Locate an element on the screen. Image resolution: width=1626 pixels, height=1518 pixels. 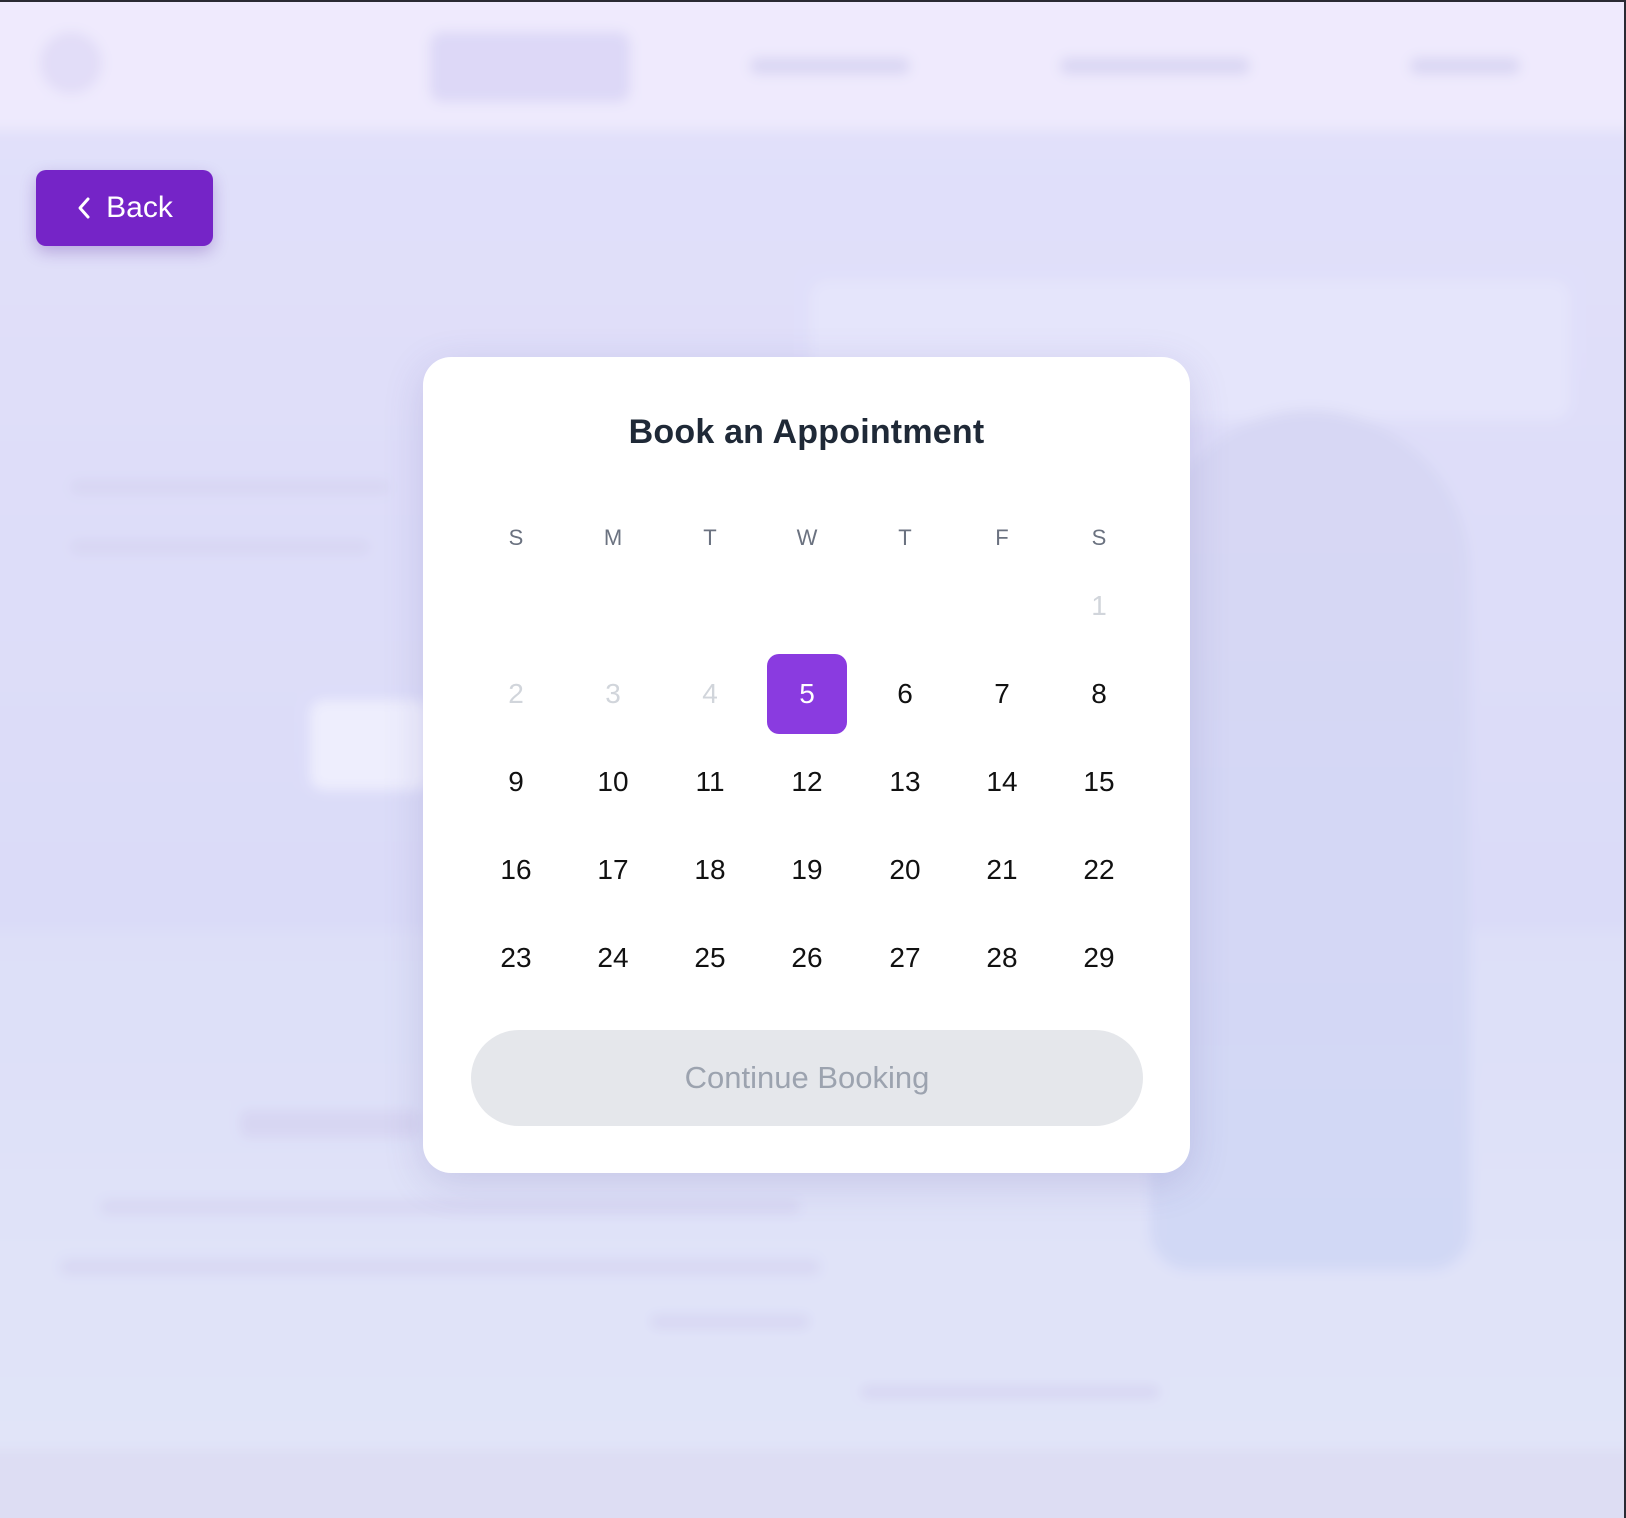
calendar-day: 16 is located at coordinates (516, 870).